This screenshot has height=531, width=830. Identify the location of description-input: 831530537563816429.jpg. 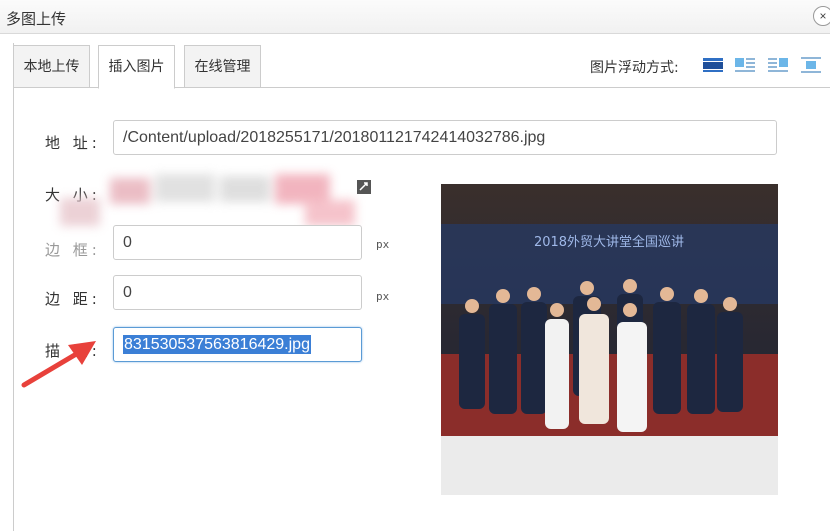
(237, 344).